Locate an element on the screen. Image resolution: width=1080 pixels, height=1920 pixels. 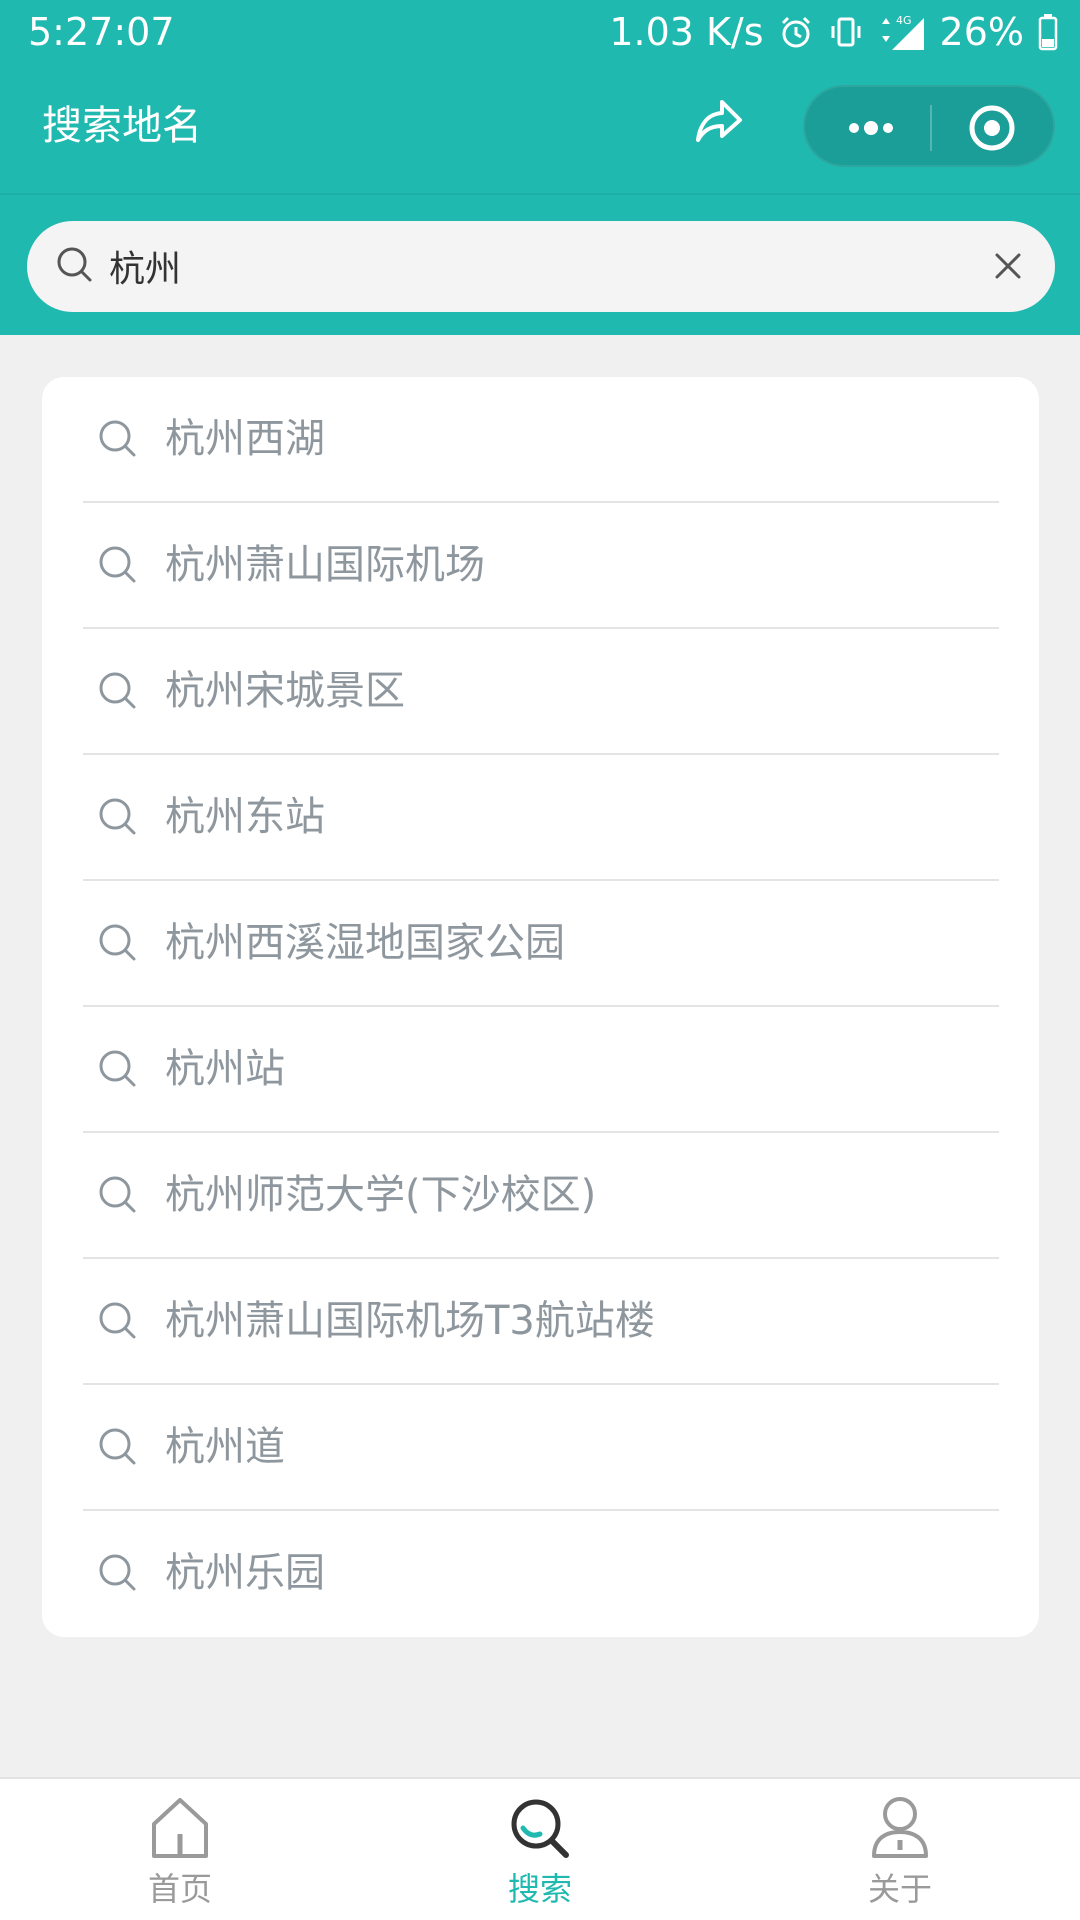
more-icon is located at coordinates (871, 128).